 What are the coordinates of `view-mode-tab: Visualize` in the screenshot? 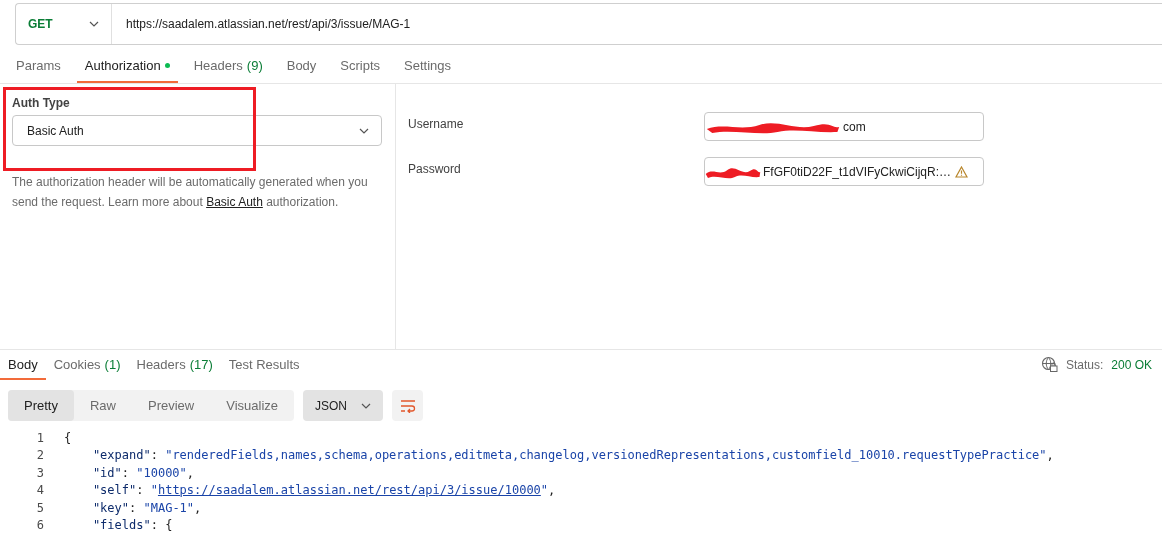 It's located at (252, 405).